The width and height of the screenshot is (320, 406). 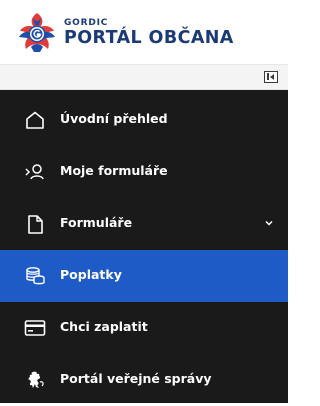 I want to click on user-search-icon, so click(x=34, y=172).